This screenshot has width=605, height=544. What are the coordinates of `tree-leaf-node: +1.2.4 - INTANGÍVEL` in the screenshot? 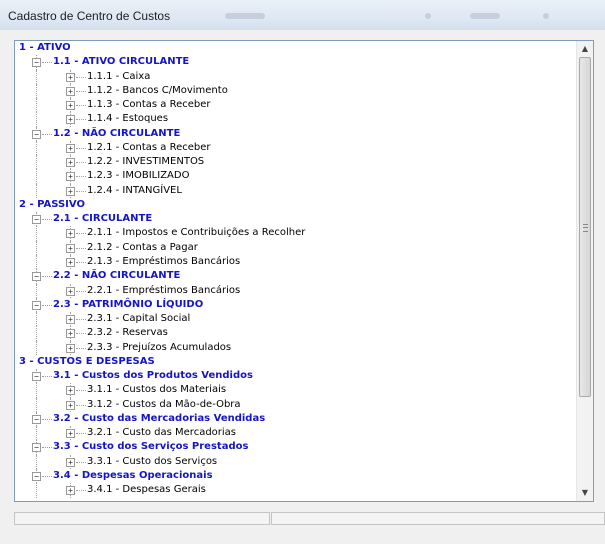 It's located at (295, 190).